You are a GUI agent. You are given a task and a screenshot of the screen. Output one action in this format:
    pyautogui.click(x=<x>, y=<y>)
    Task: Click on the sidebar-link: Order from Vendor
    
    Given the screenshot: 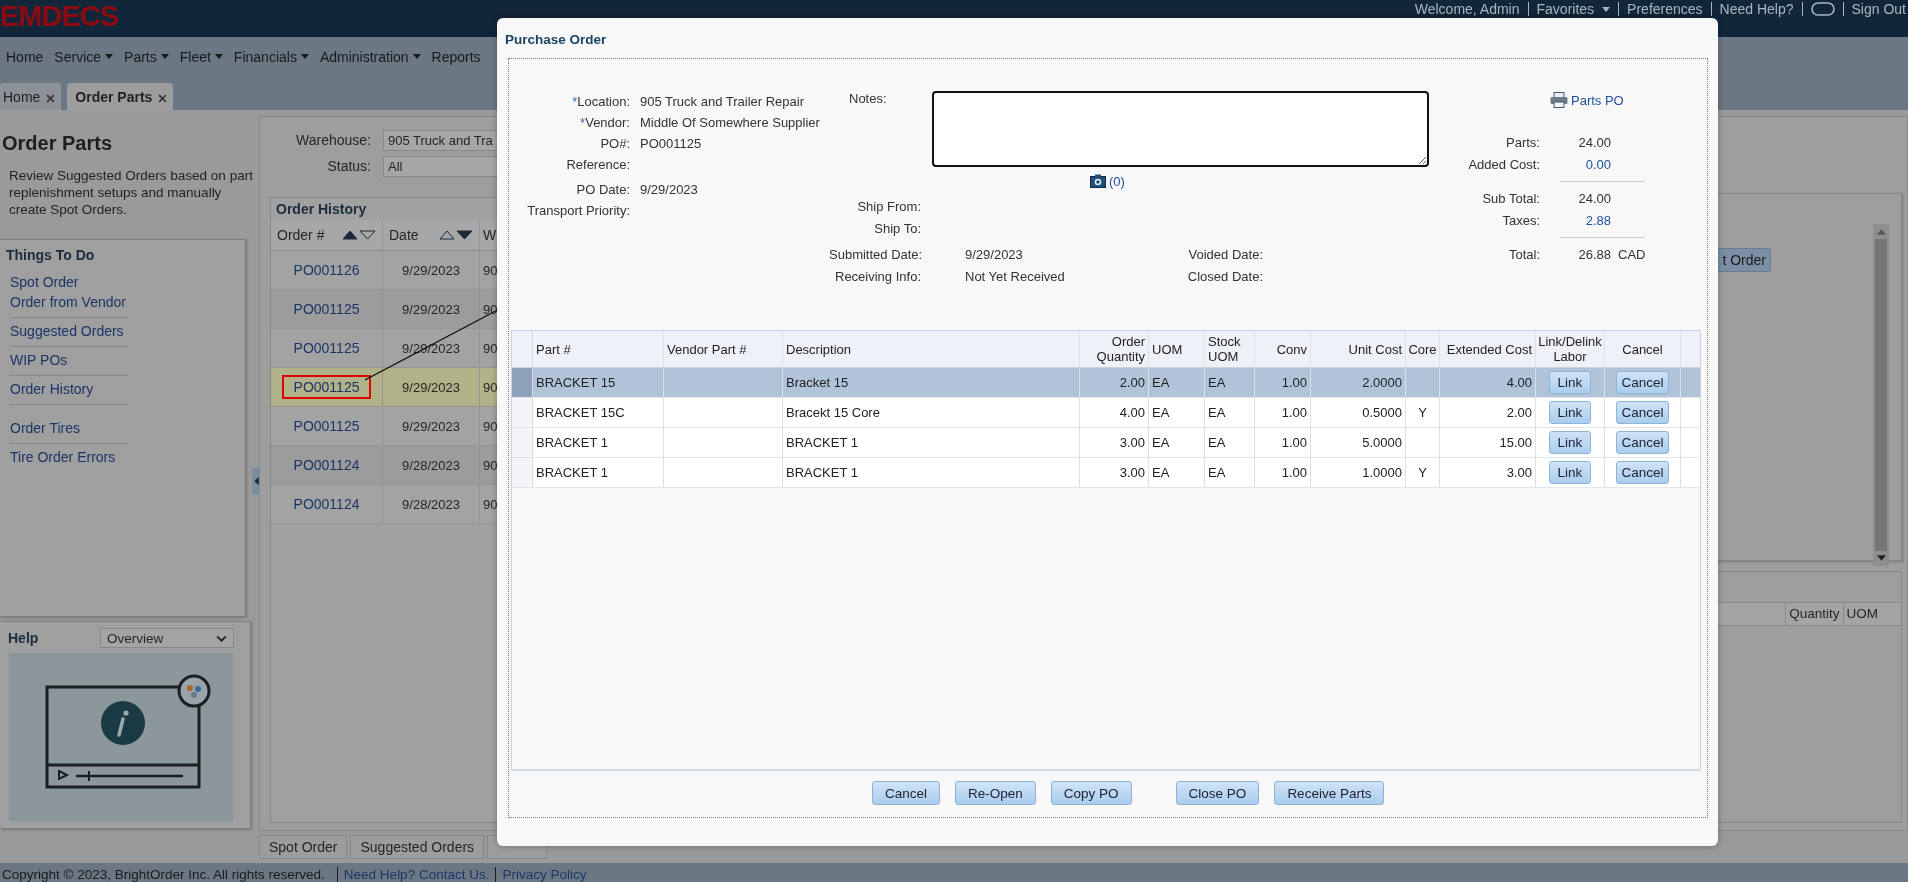 What is the action you would take?
    pyautogui.click(x=69, y=302)
    